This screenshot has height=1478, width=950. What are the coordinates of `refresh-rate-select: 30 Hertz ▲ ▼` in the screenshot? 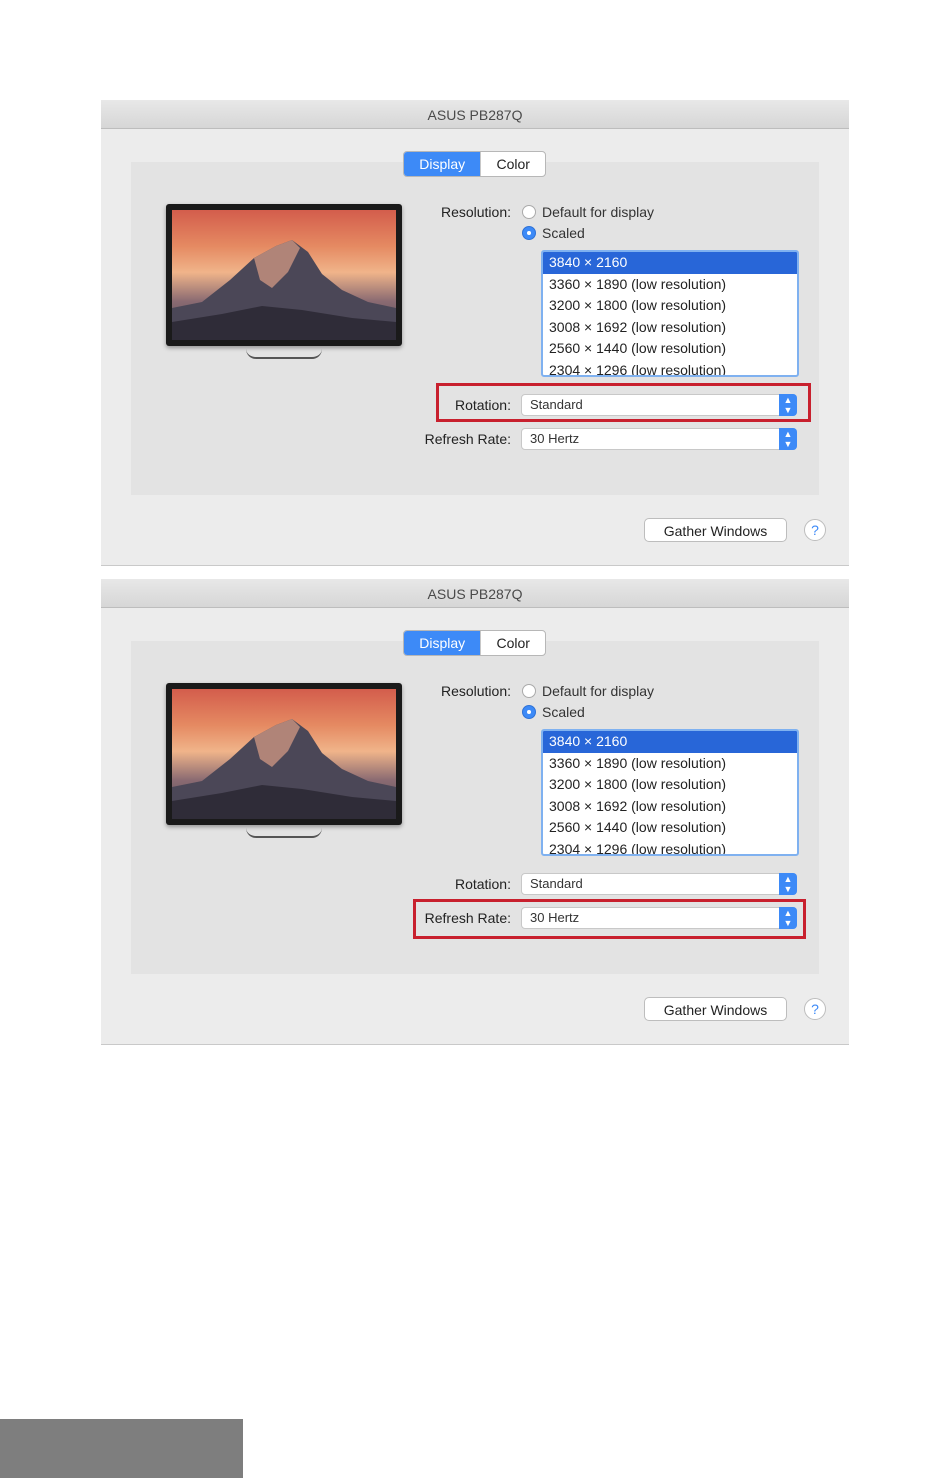 It's located at (659, 439).